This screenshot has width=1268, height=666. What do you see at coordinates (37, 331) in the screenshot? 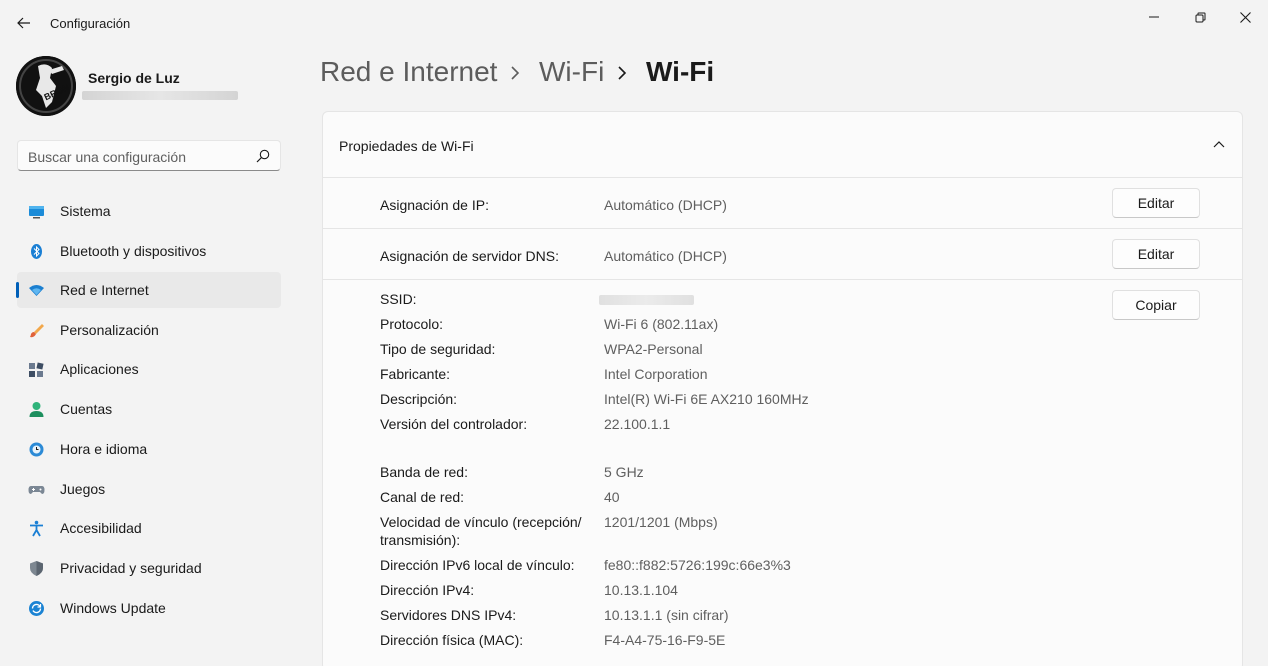
I see `brush-icon` at bounding box center [37, 331].